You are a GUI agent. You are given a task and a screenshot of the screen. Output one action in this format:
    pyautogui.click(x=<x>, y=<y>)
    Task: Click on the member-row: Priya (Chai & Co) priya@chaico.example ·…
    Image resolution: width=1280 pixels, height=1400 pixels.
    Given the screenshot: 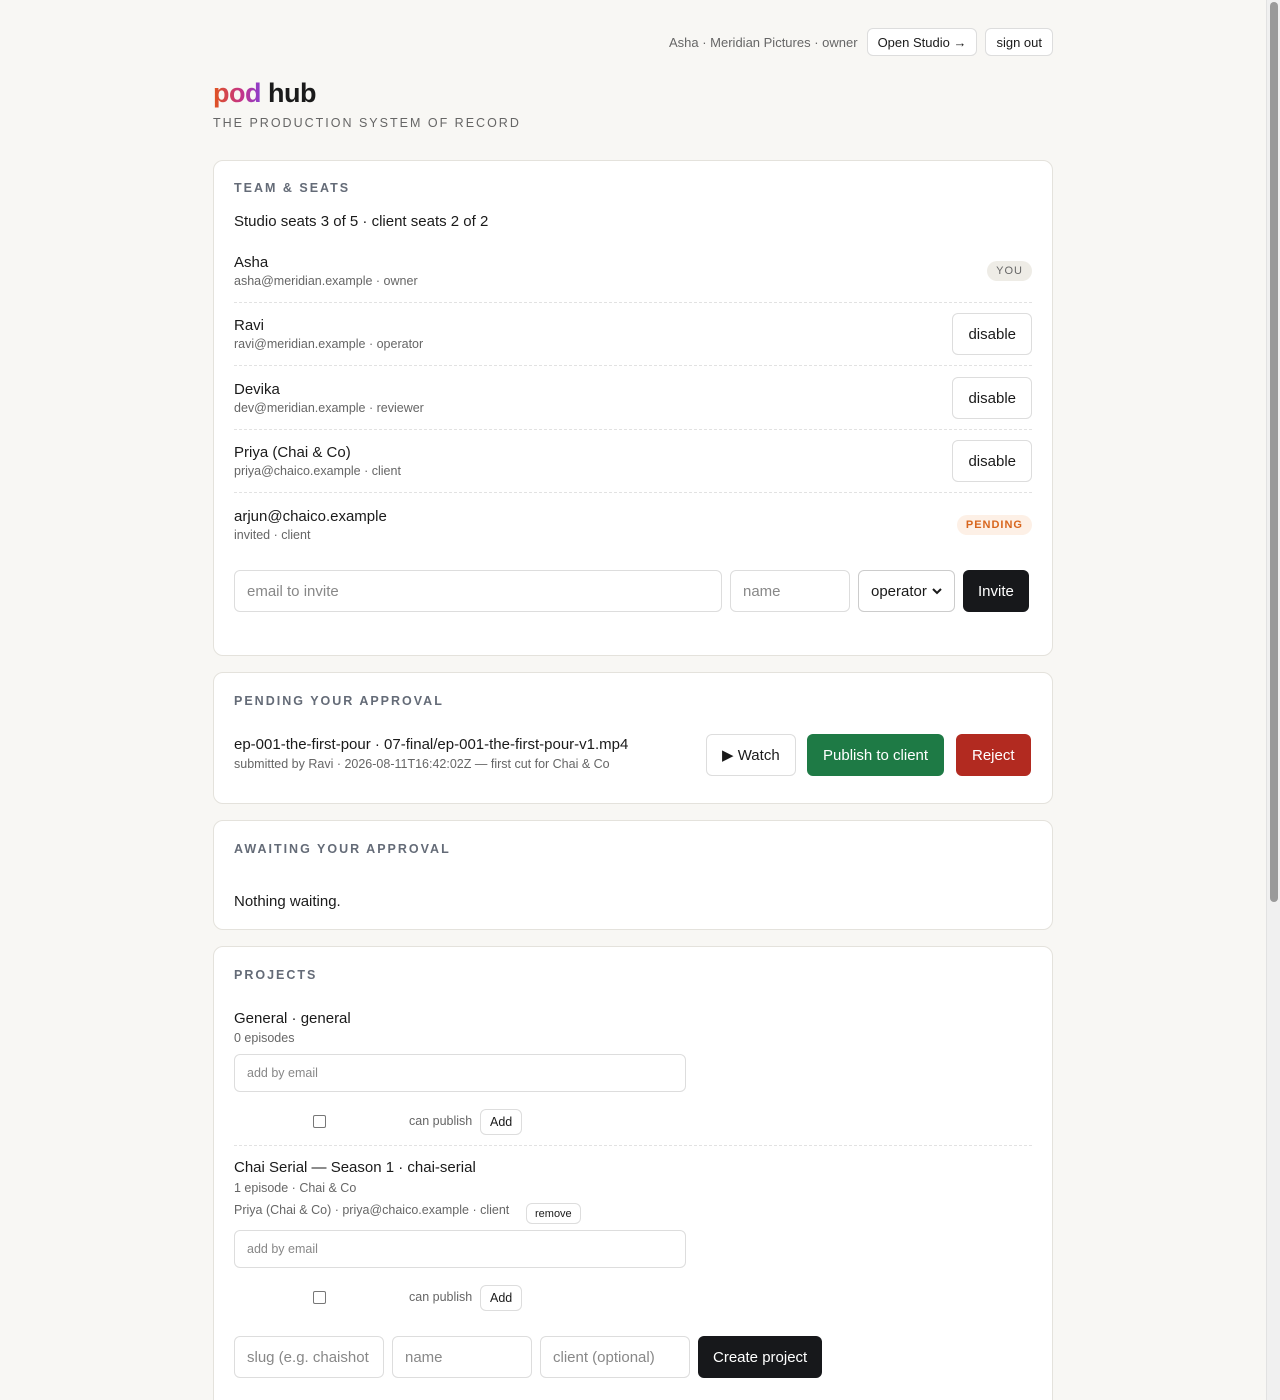 What is the action you would take?
    pyautogui.click(x=633, y=461)
    